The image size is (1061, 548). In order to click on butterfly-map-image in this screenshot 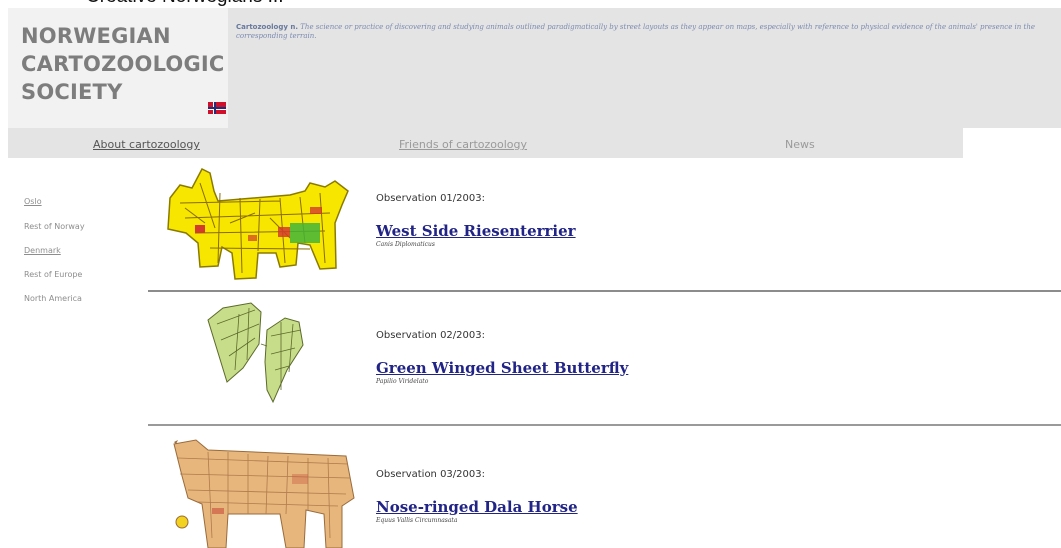, I will do `click(258, 355)`.